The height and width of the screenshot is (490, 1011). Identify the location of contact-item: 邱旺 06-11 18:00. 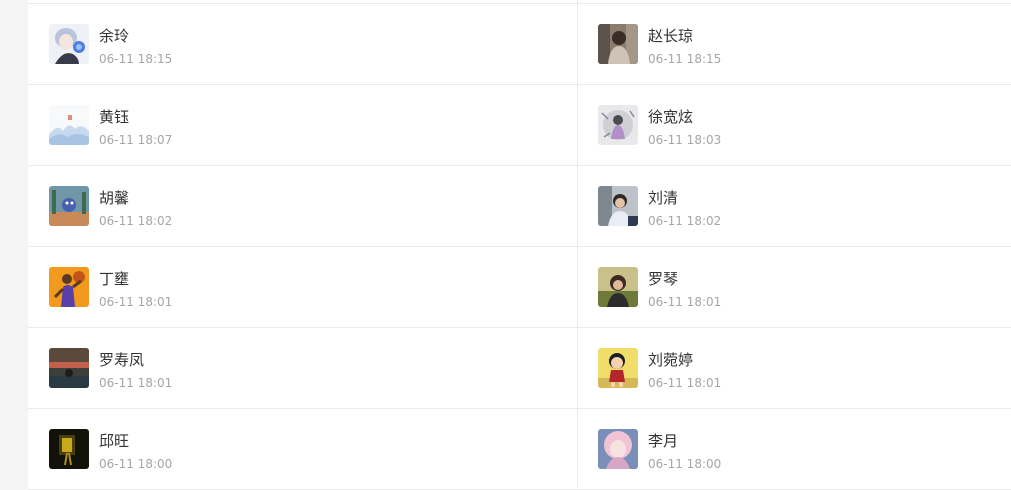
(299, 449).